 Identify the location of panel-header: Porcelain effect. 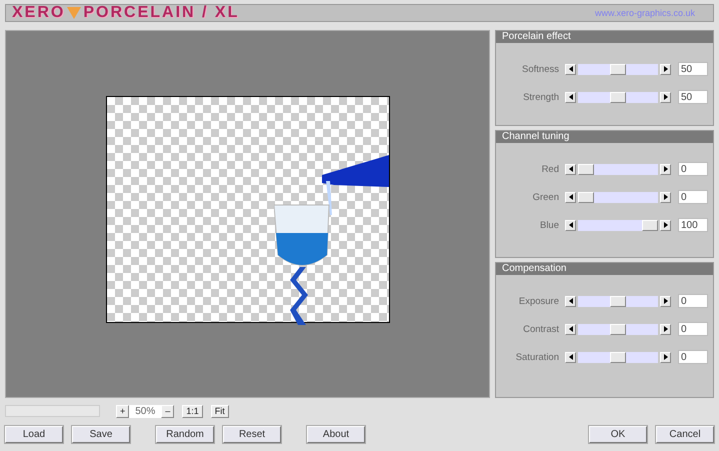
(604, 37).